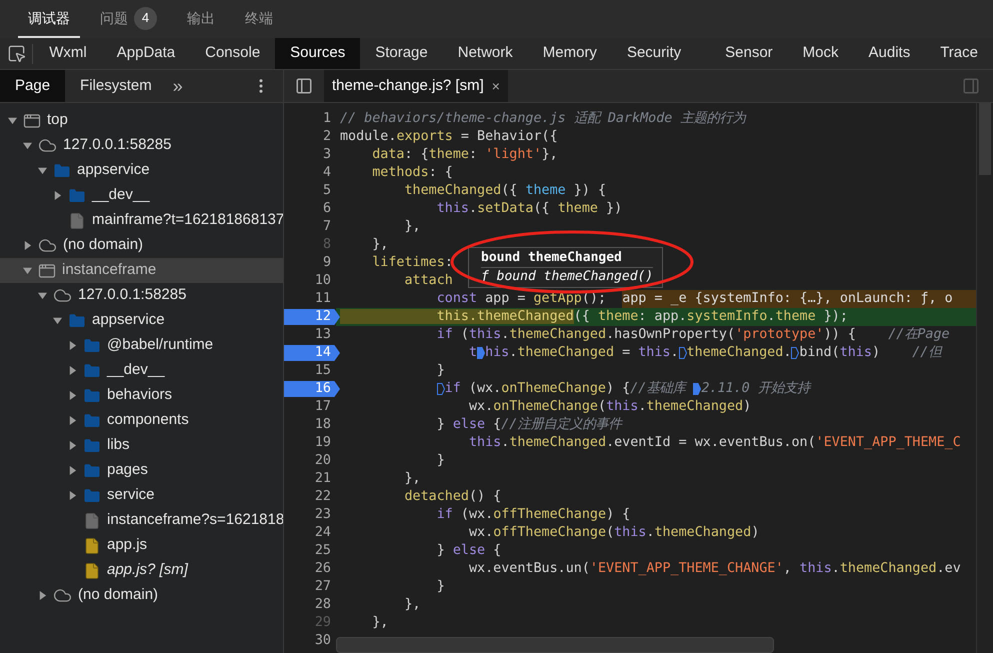  I want to click on code-text: wx.offThemeChange(this.themeChanged), so click(614, 533).